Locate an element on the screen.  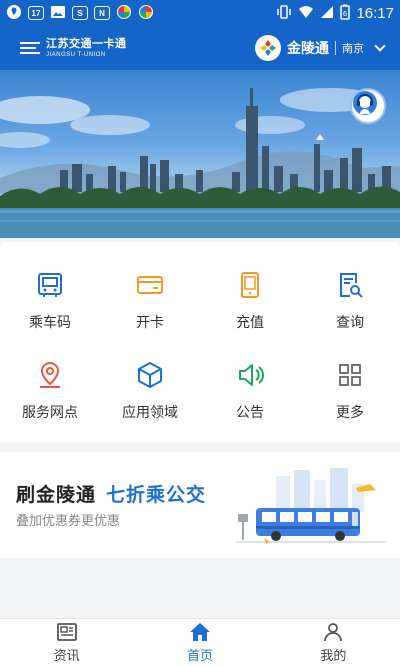
promo-subtitle: 叠加优惠券更优惠 is located at coordinates (68, 520).